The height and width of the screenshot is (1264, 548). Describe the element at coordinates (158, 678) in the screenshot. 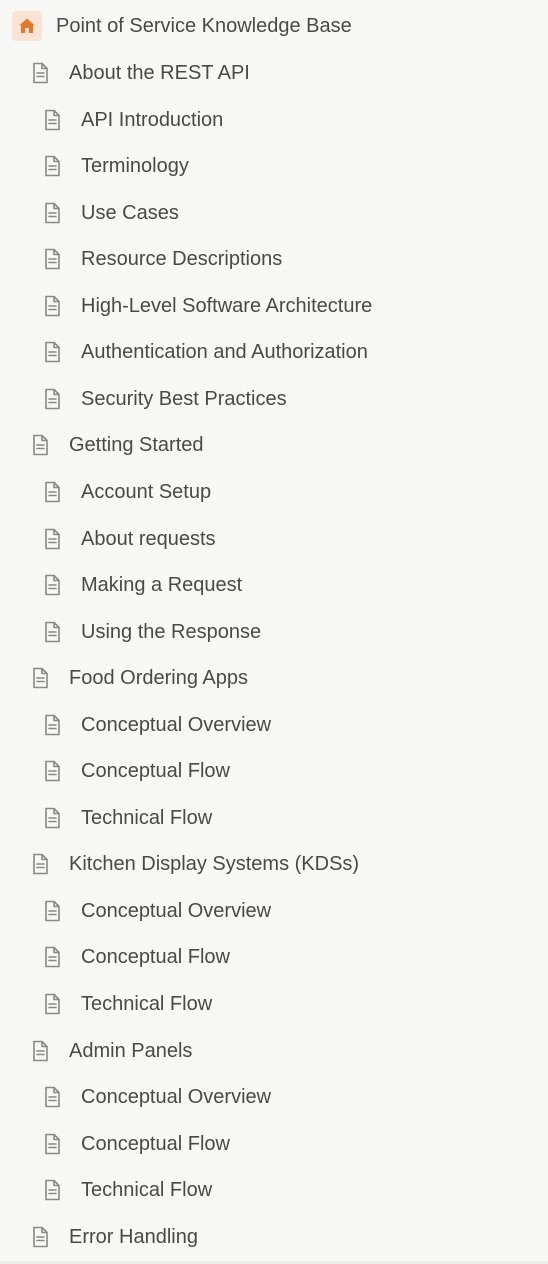

I see `sidebar-item-label: Food Ordering Apps` at that location.